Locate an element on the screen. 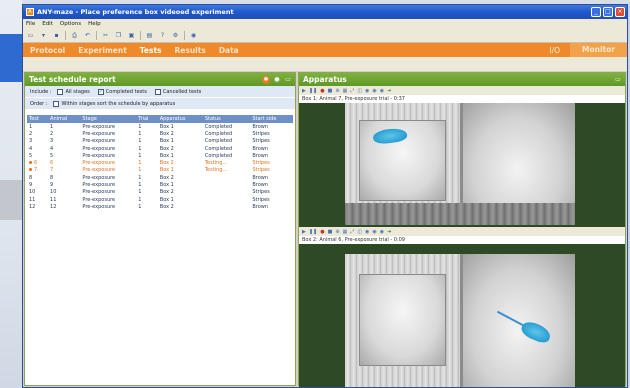 The height and width of the screenshot is (388, 630). table-row: 7 7 Pre-exposure 1 Box 1 Testing... Stripes is located at coordinates (160, 170).